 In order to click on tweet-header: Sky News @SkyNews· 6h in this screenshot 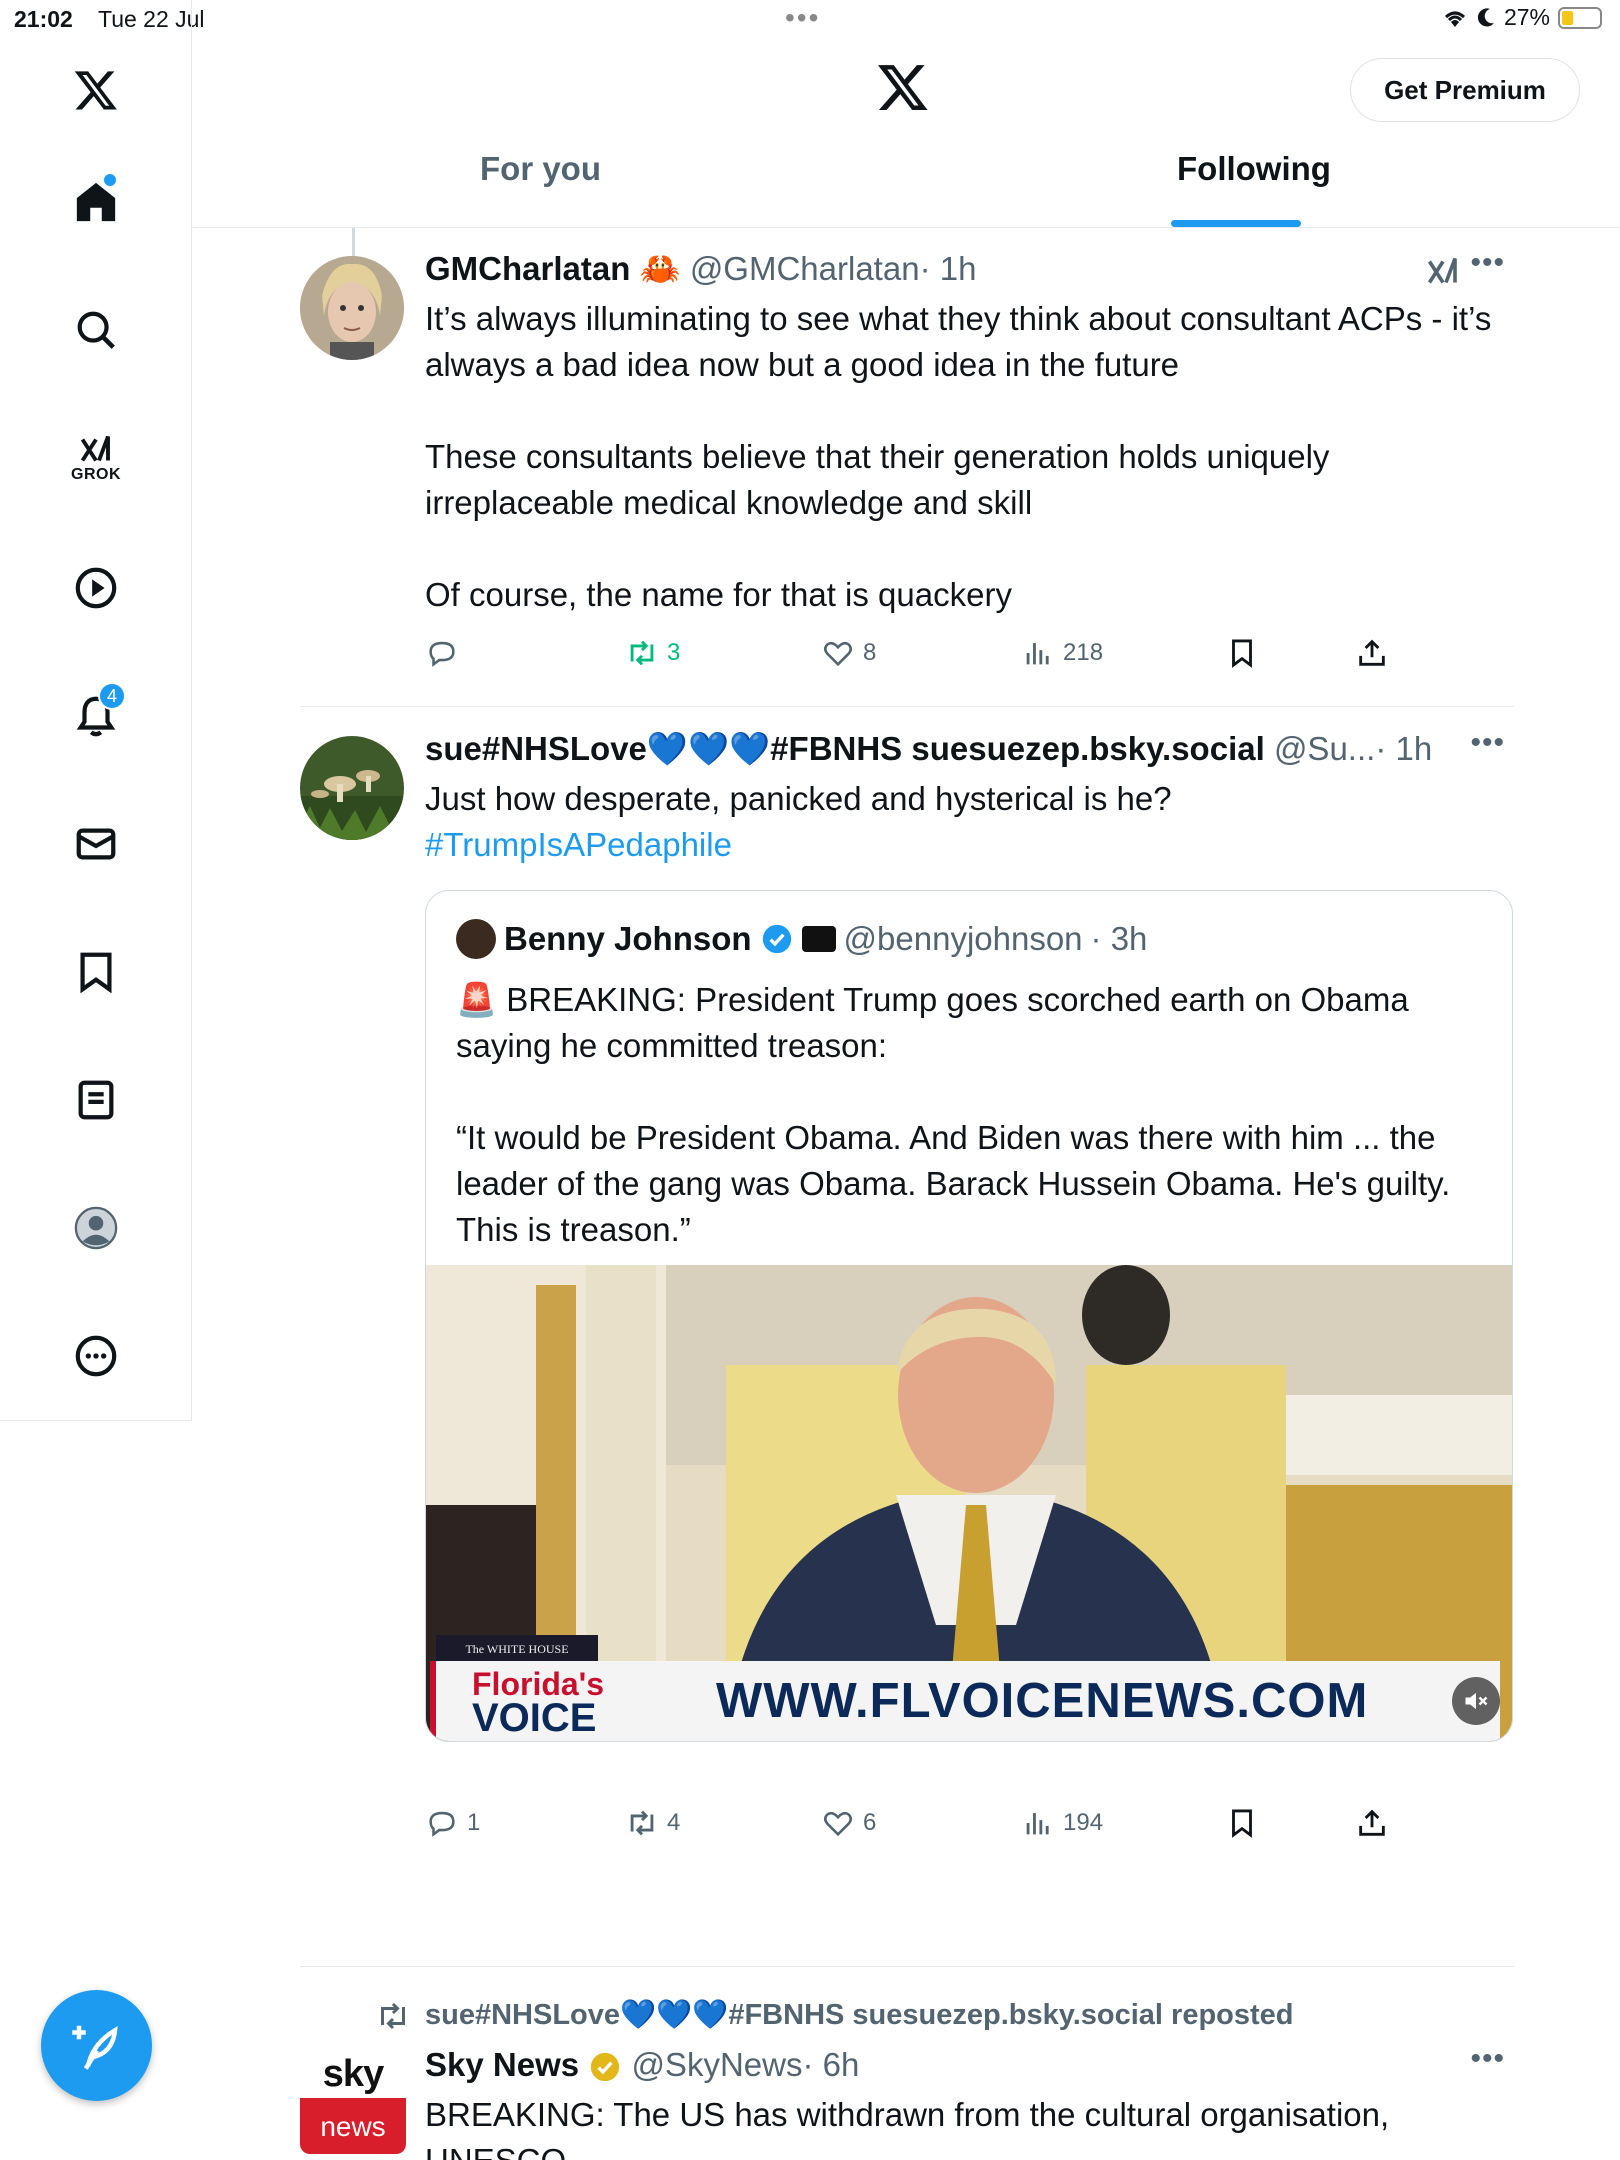, I will do `click(642, 2065)`.